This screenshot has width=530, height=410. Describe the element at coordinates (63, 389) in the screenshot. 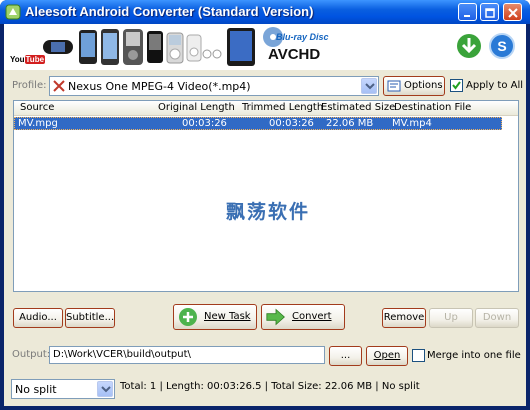

I see `split-select: No split` at that location.